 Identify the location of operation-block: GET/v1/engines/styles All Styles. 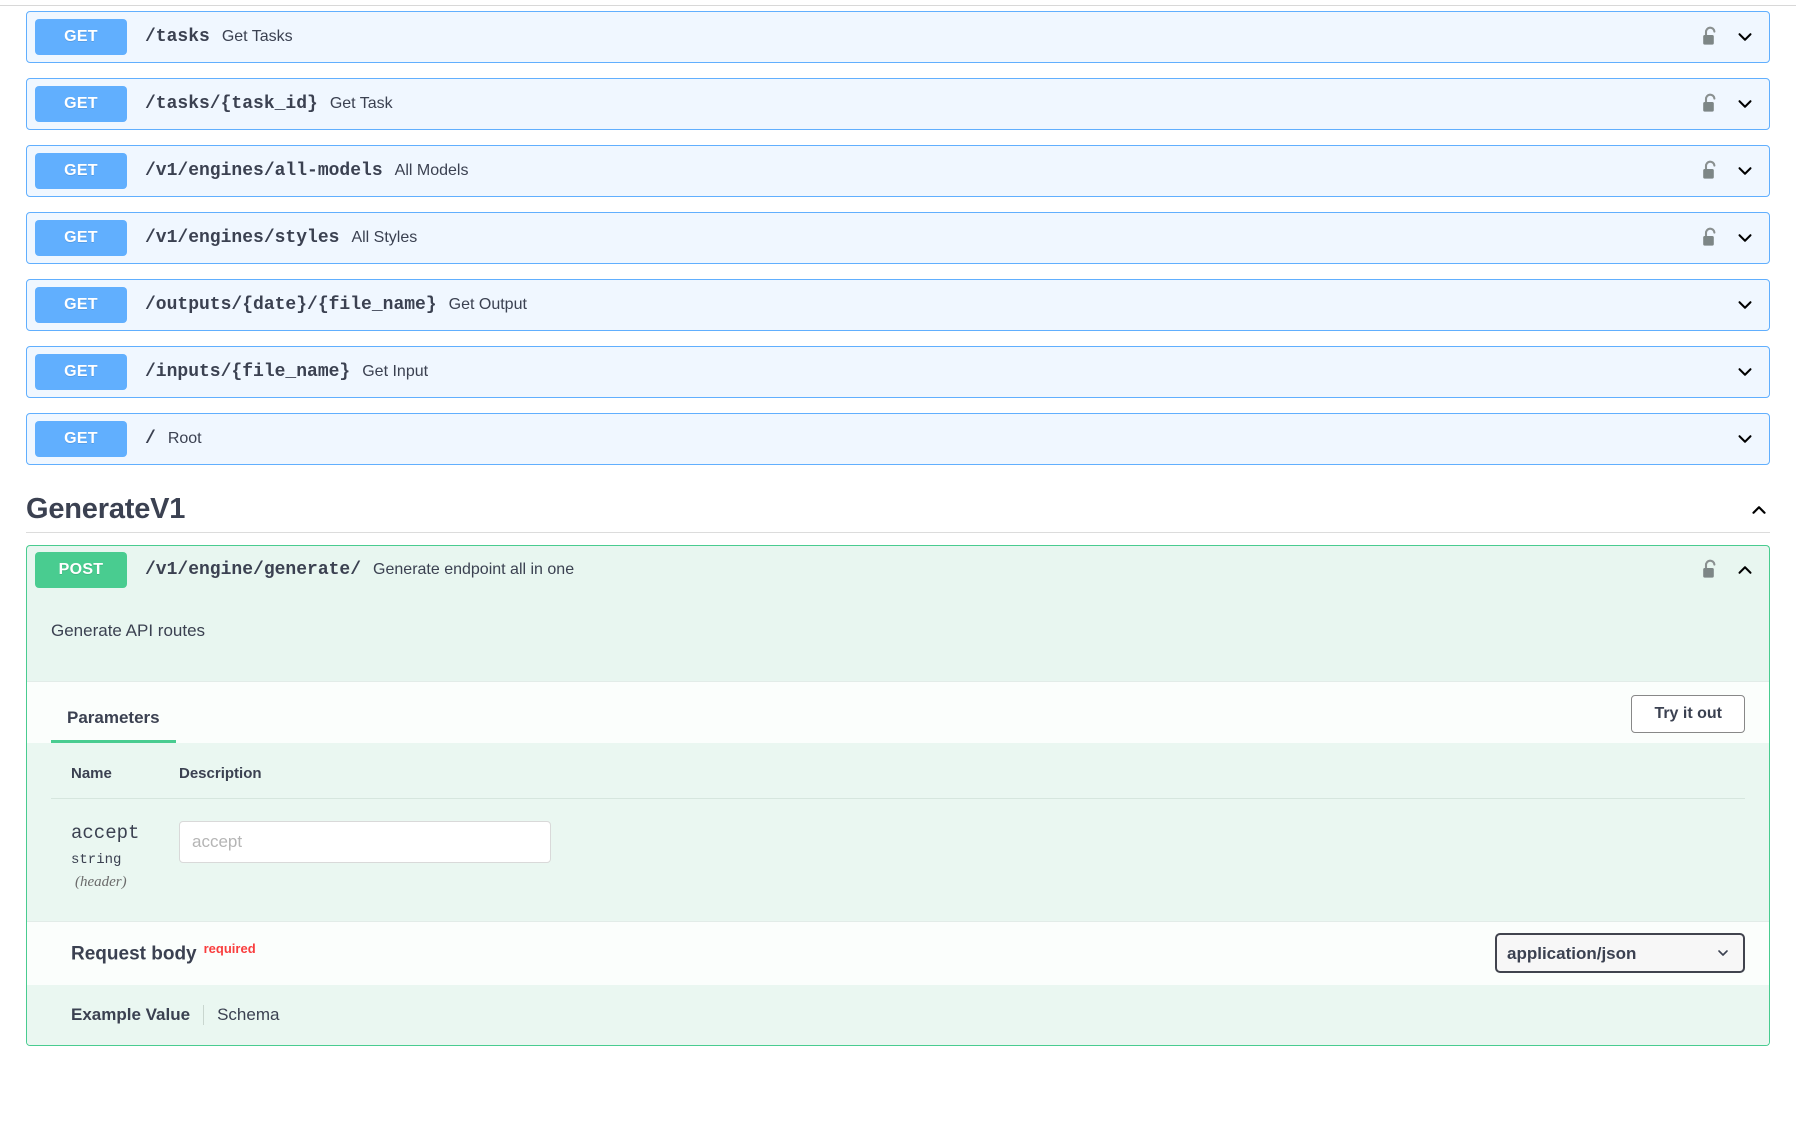
(898, 238).